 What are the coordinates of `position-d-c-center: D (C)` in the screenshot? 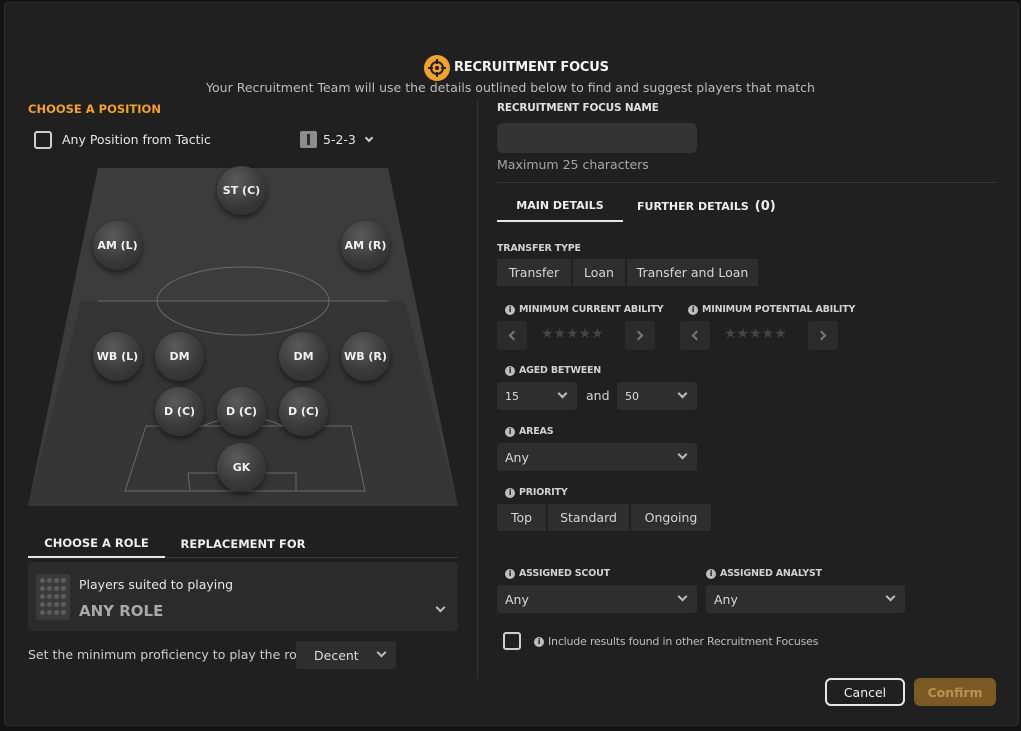 It's located at (241, 411).